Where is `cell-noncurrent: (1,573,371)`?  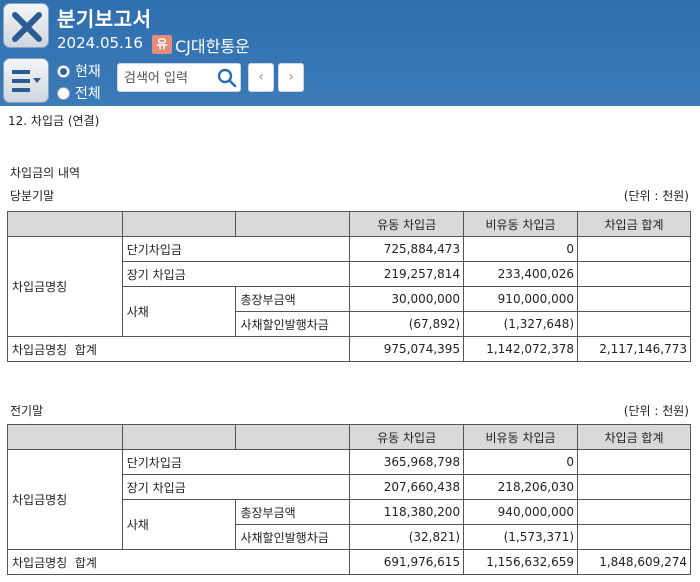 cell-noncurrent: (1,573,371) is located at coordinates (521, 537).